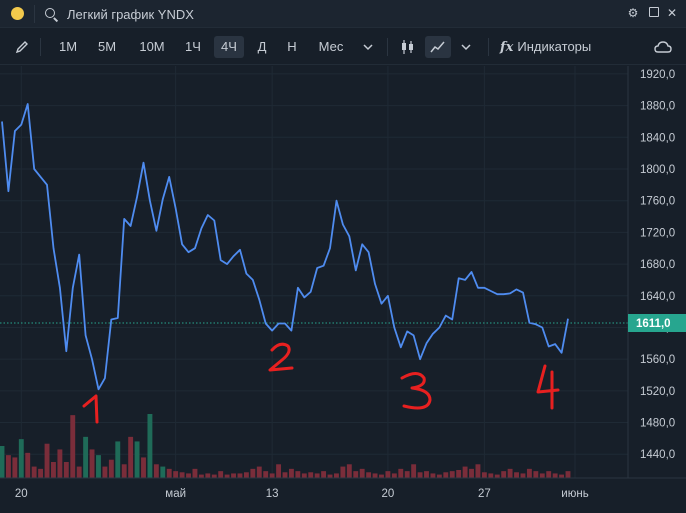 The image size is (686, 513). Describe the element at coordinates (34, 14) in the screenshot. I see `title-separator` at that location.